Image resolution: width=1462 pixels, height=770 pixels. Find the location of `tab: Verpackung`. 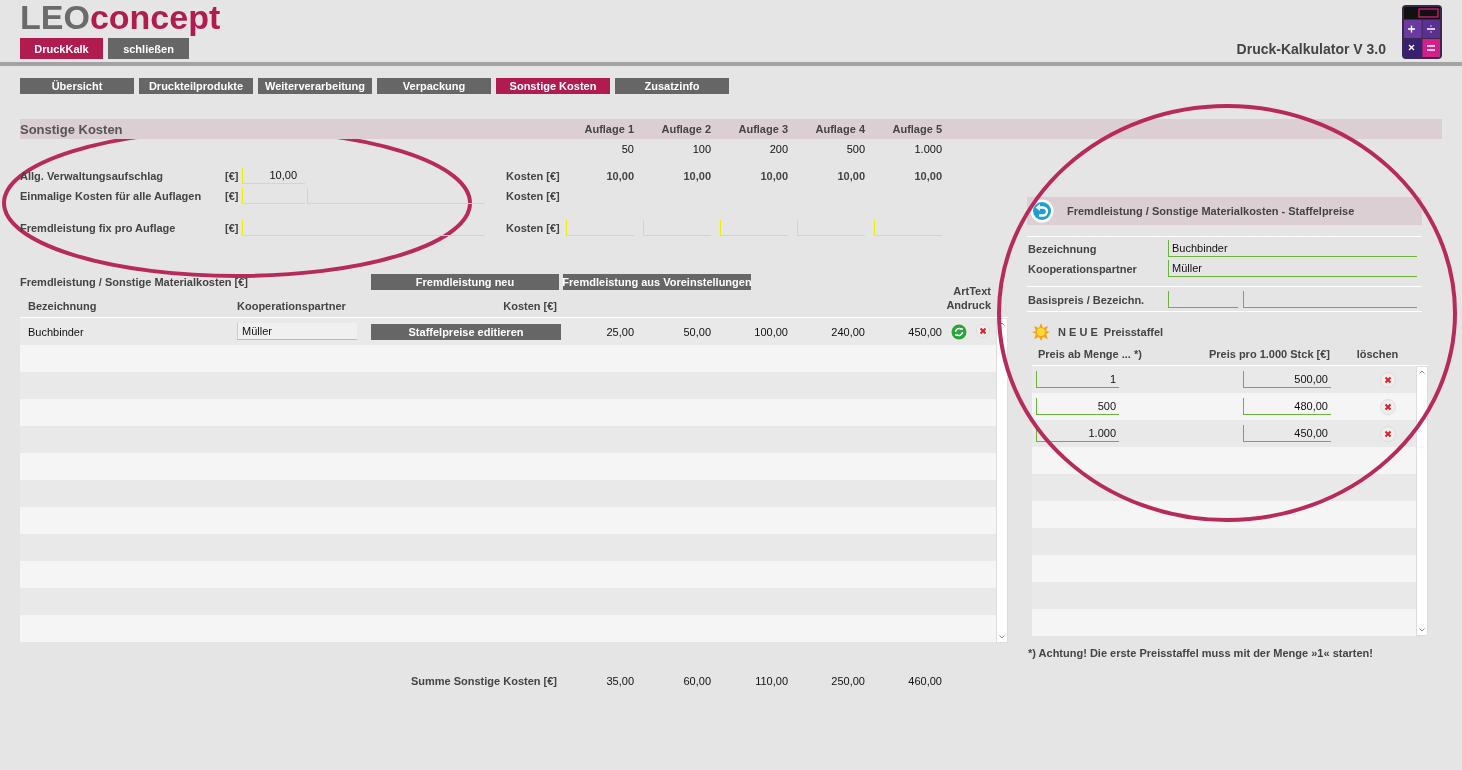

tab: Verpackung is located at coordinates (434, 86).